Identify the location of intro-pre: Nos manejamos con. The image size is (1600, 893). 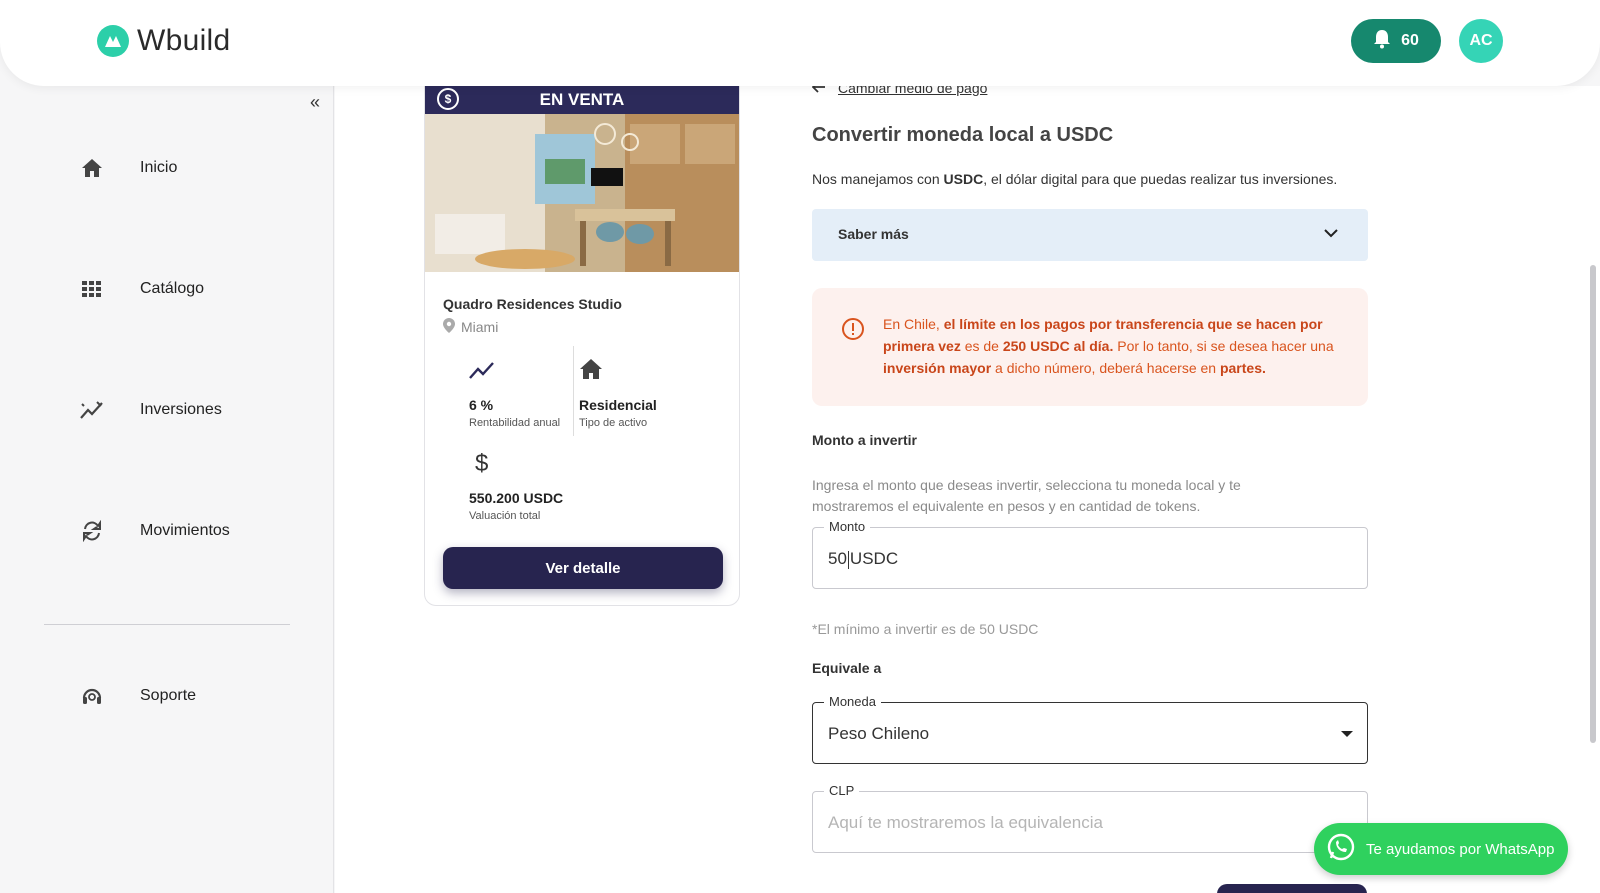
(878, 179).